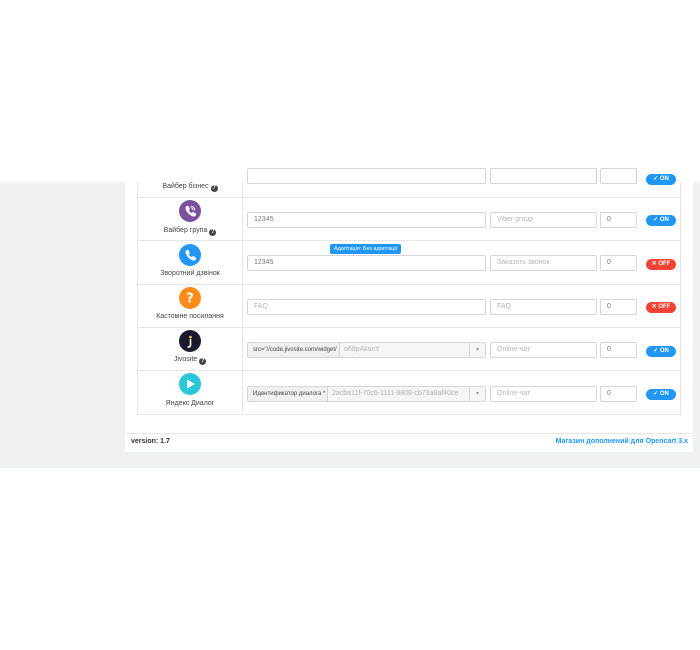 The height and width of the screenshot is (650, 700). I want to click on jivosite-url-prefix: src="//code.jivosite.com/widget/, so click(293, 350).